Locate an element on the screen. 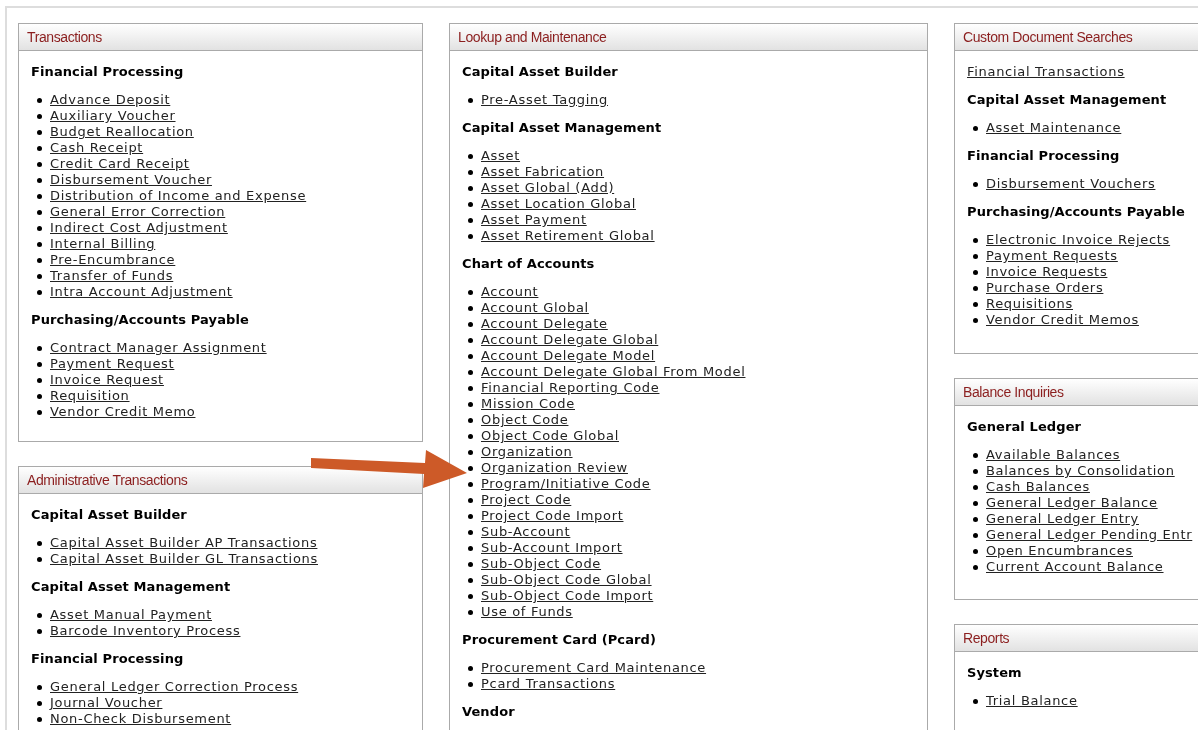  menu-link: Available Balances is located at coordinates (1053, 455).